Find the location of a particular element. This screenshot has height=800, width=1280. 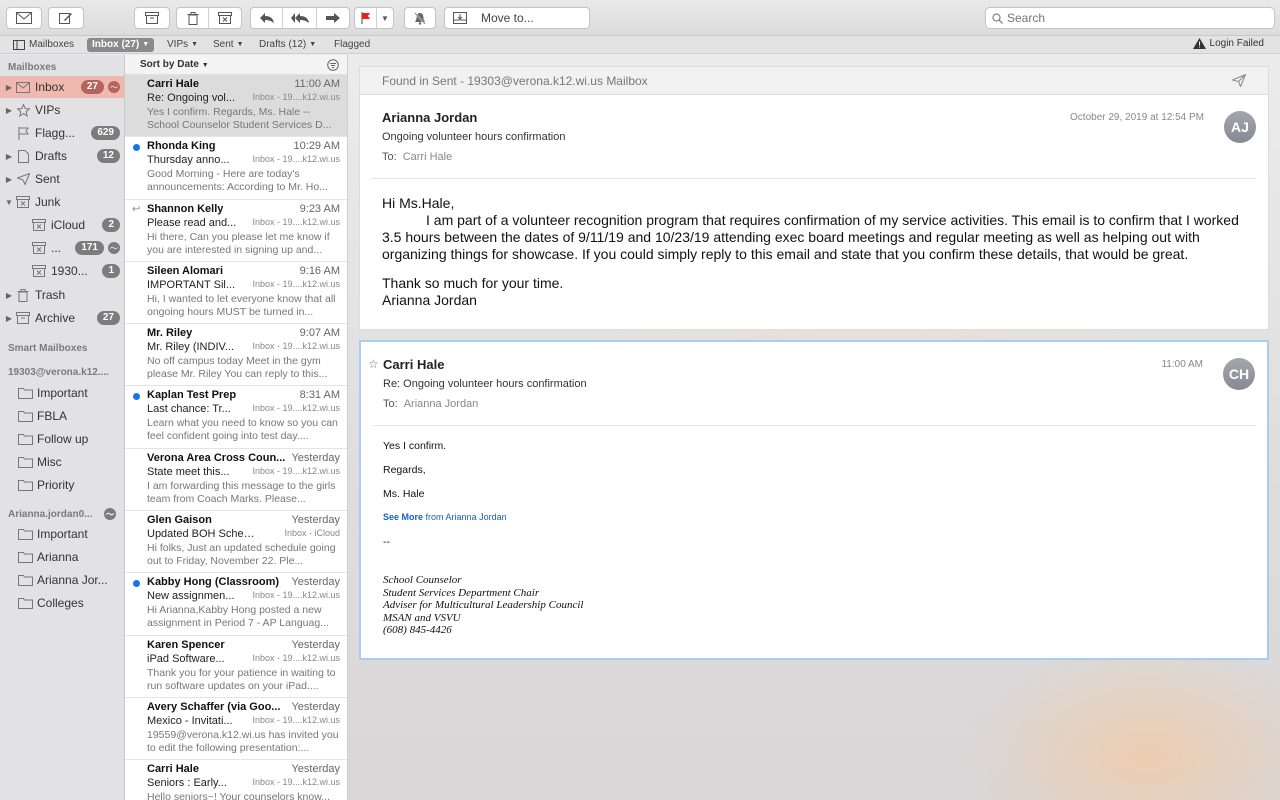

flag-button is located at coordinates (366, 18).